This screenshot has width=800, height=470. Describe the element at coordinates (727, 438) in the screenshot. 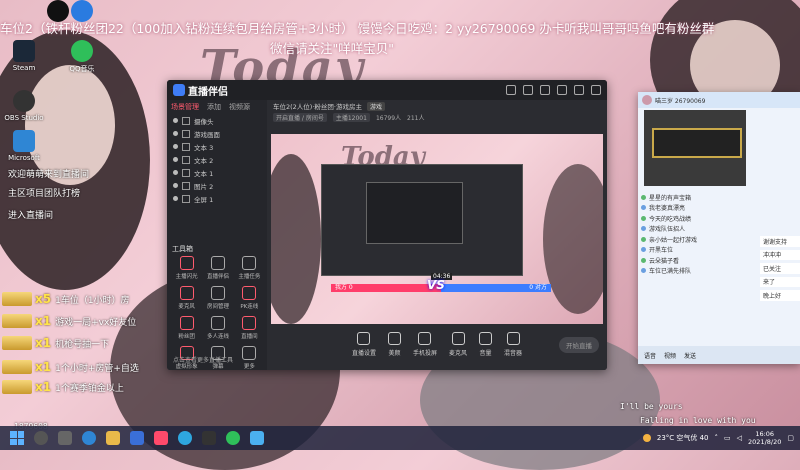

I see `network-icon: ▭` at that location.